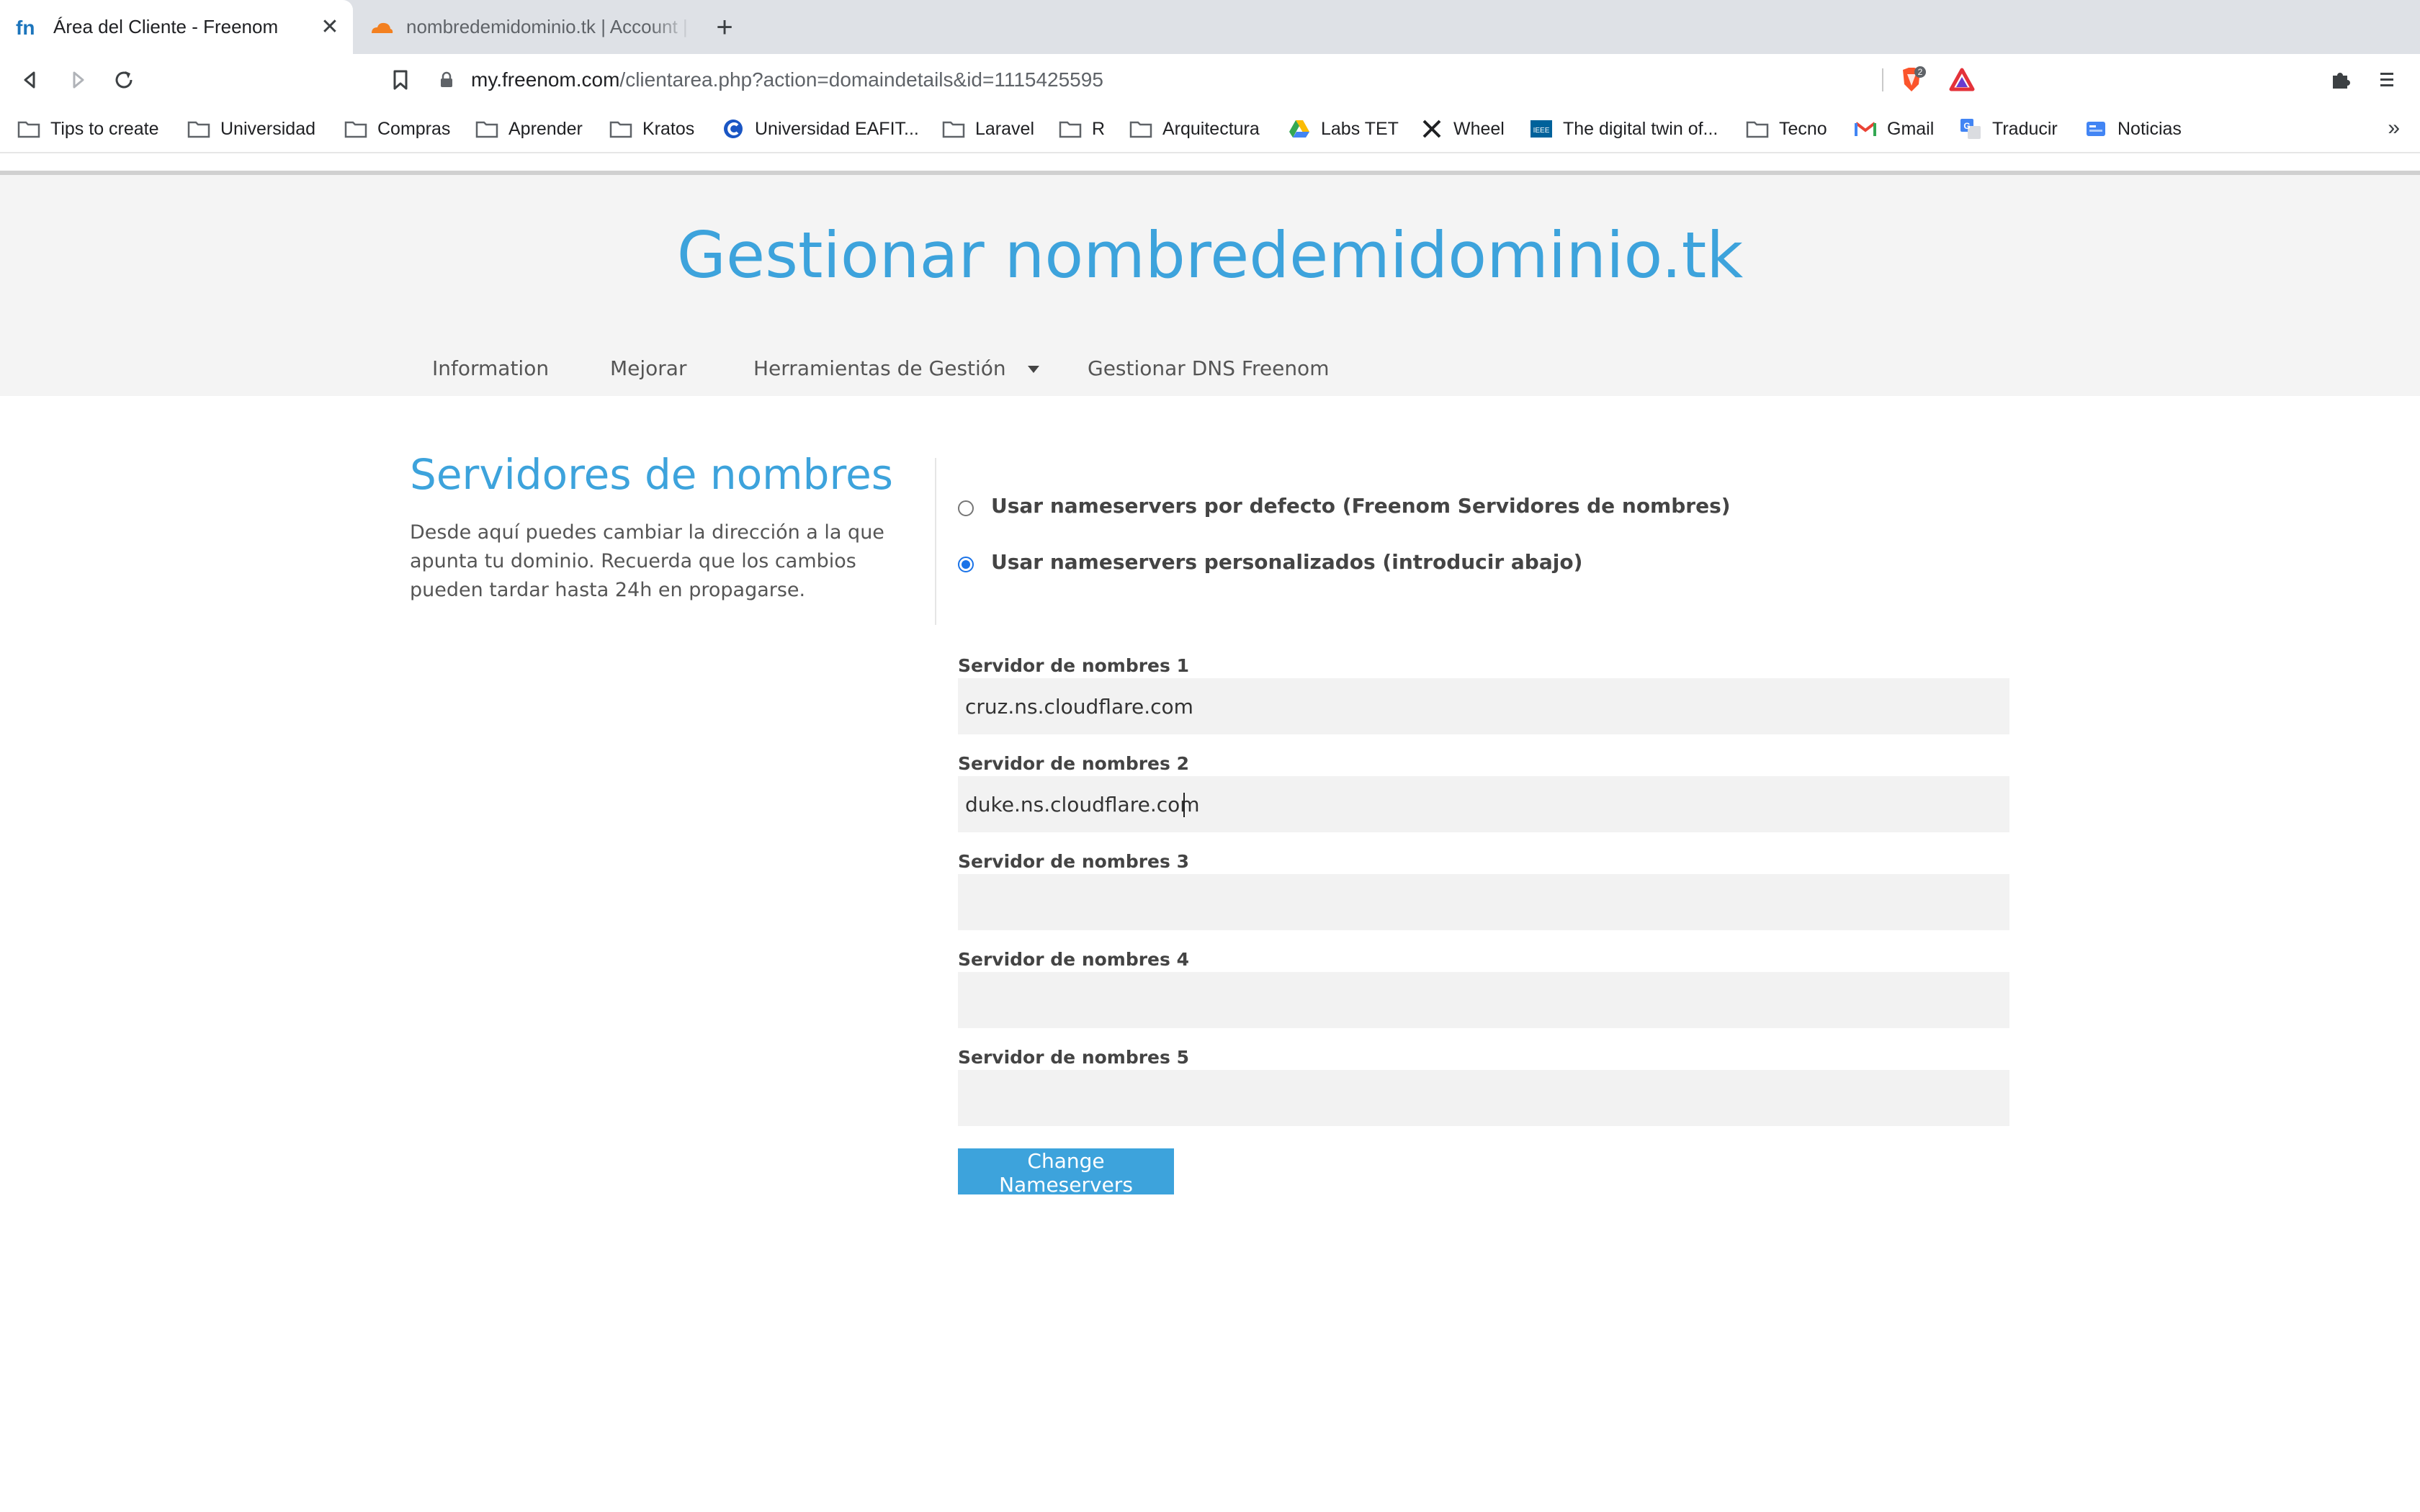  I want to click on drive-icon, so click(1299, 128).